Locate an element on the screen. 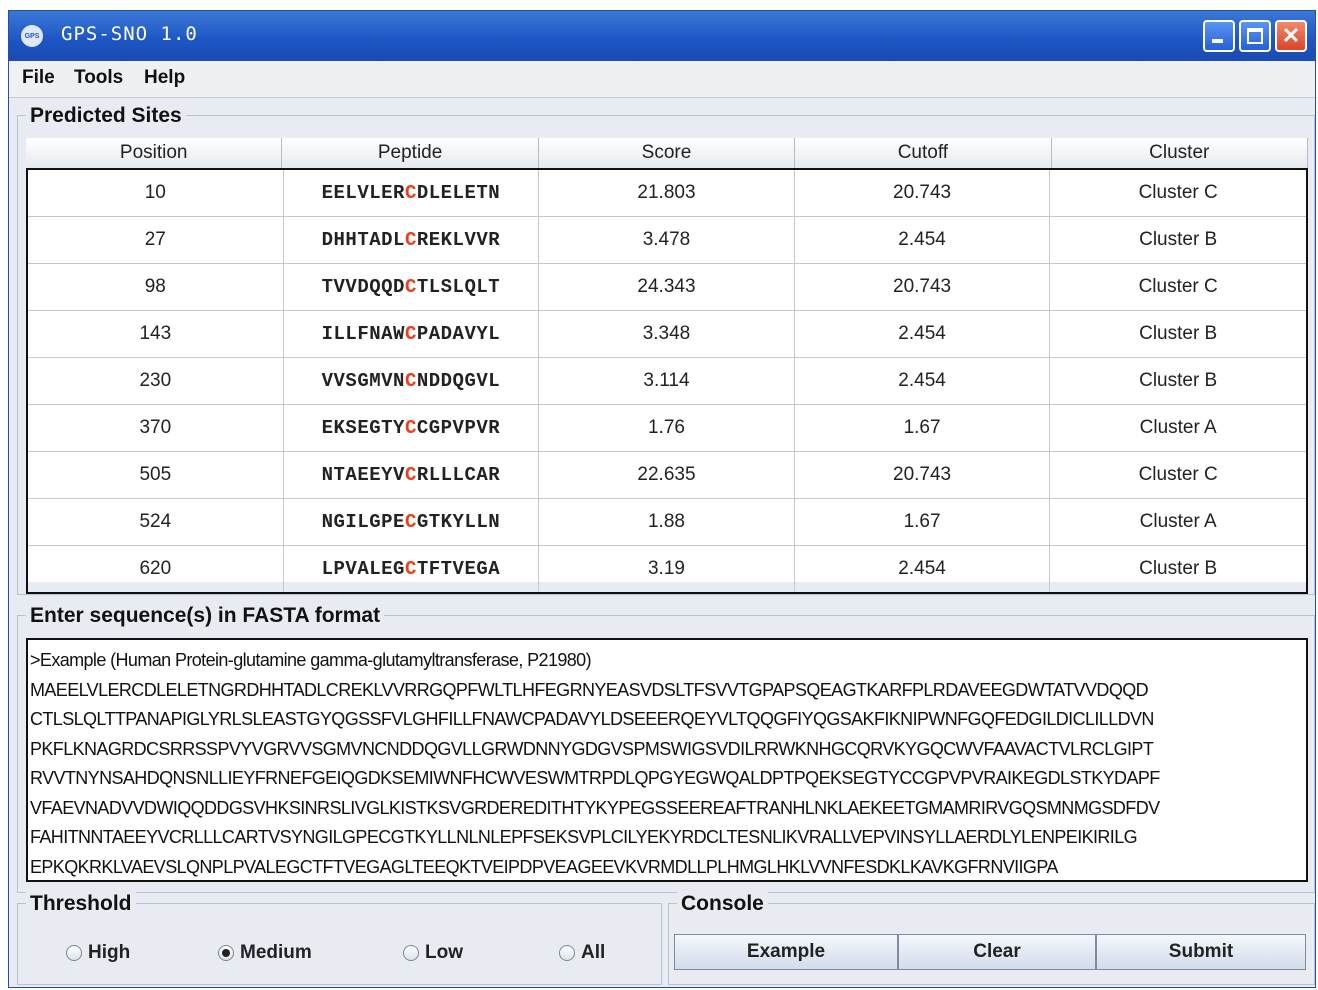  radio-low-icon is located at coordinates (411, 953).